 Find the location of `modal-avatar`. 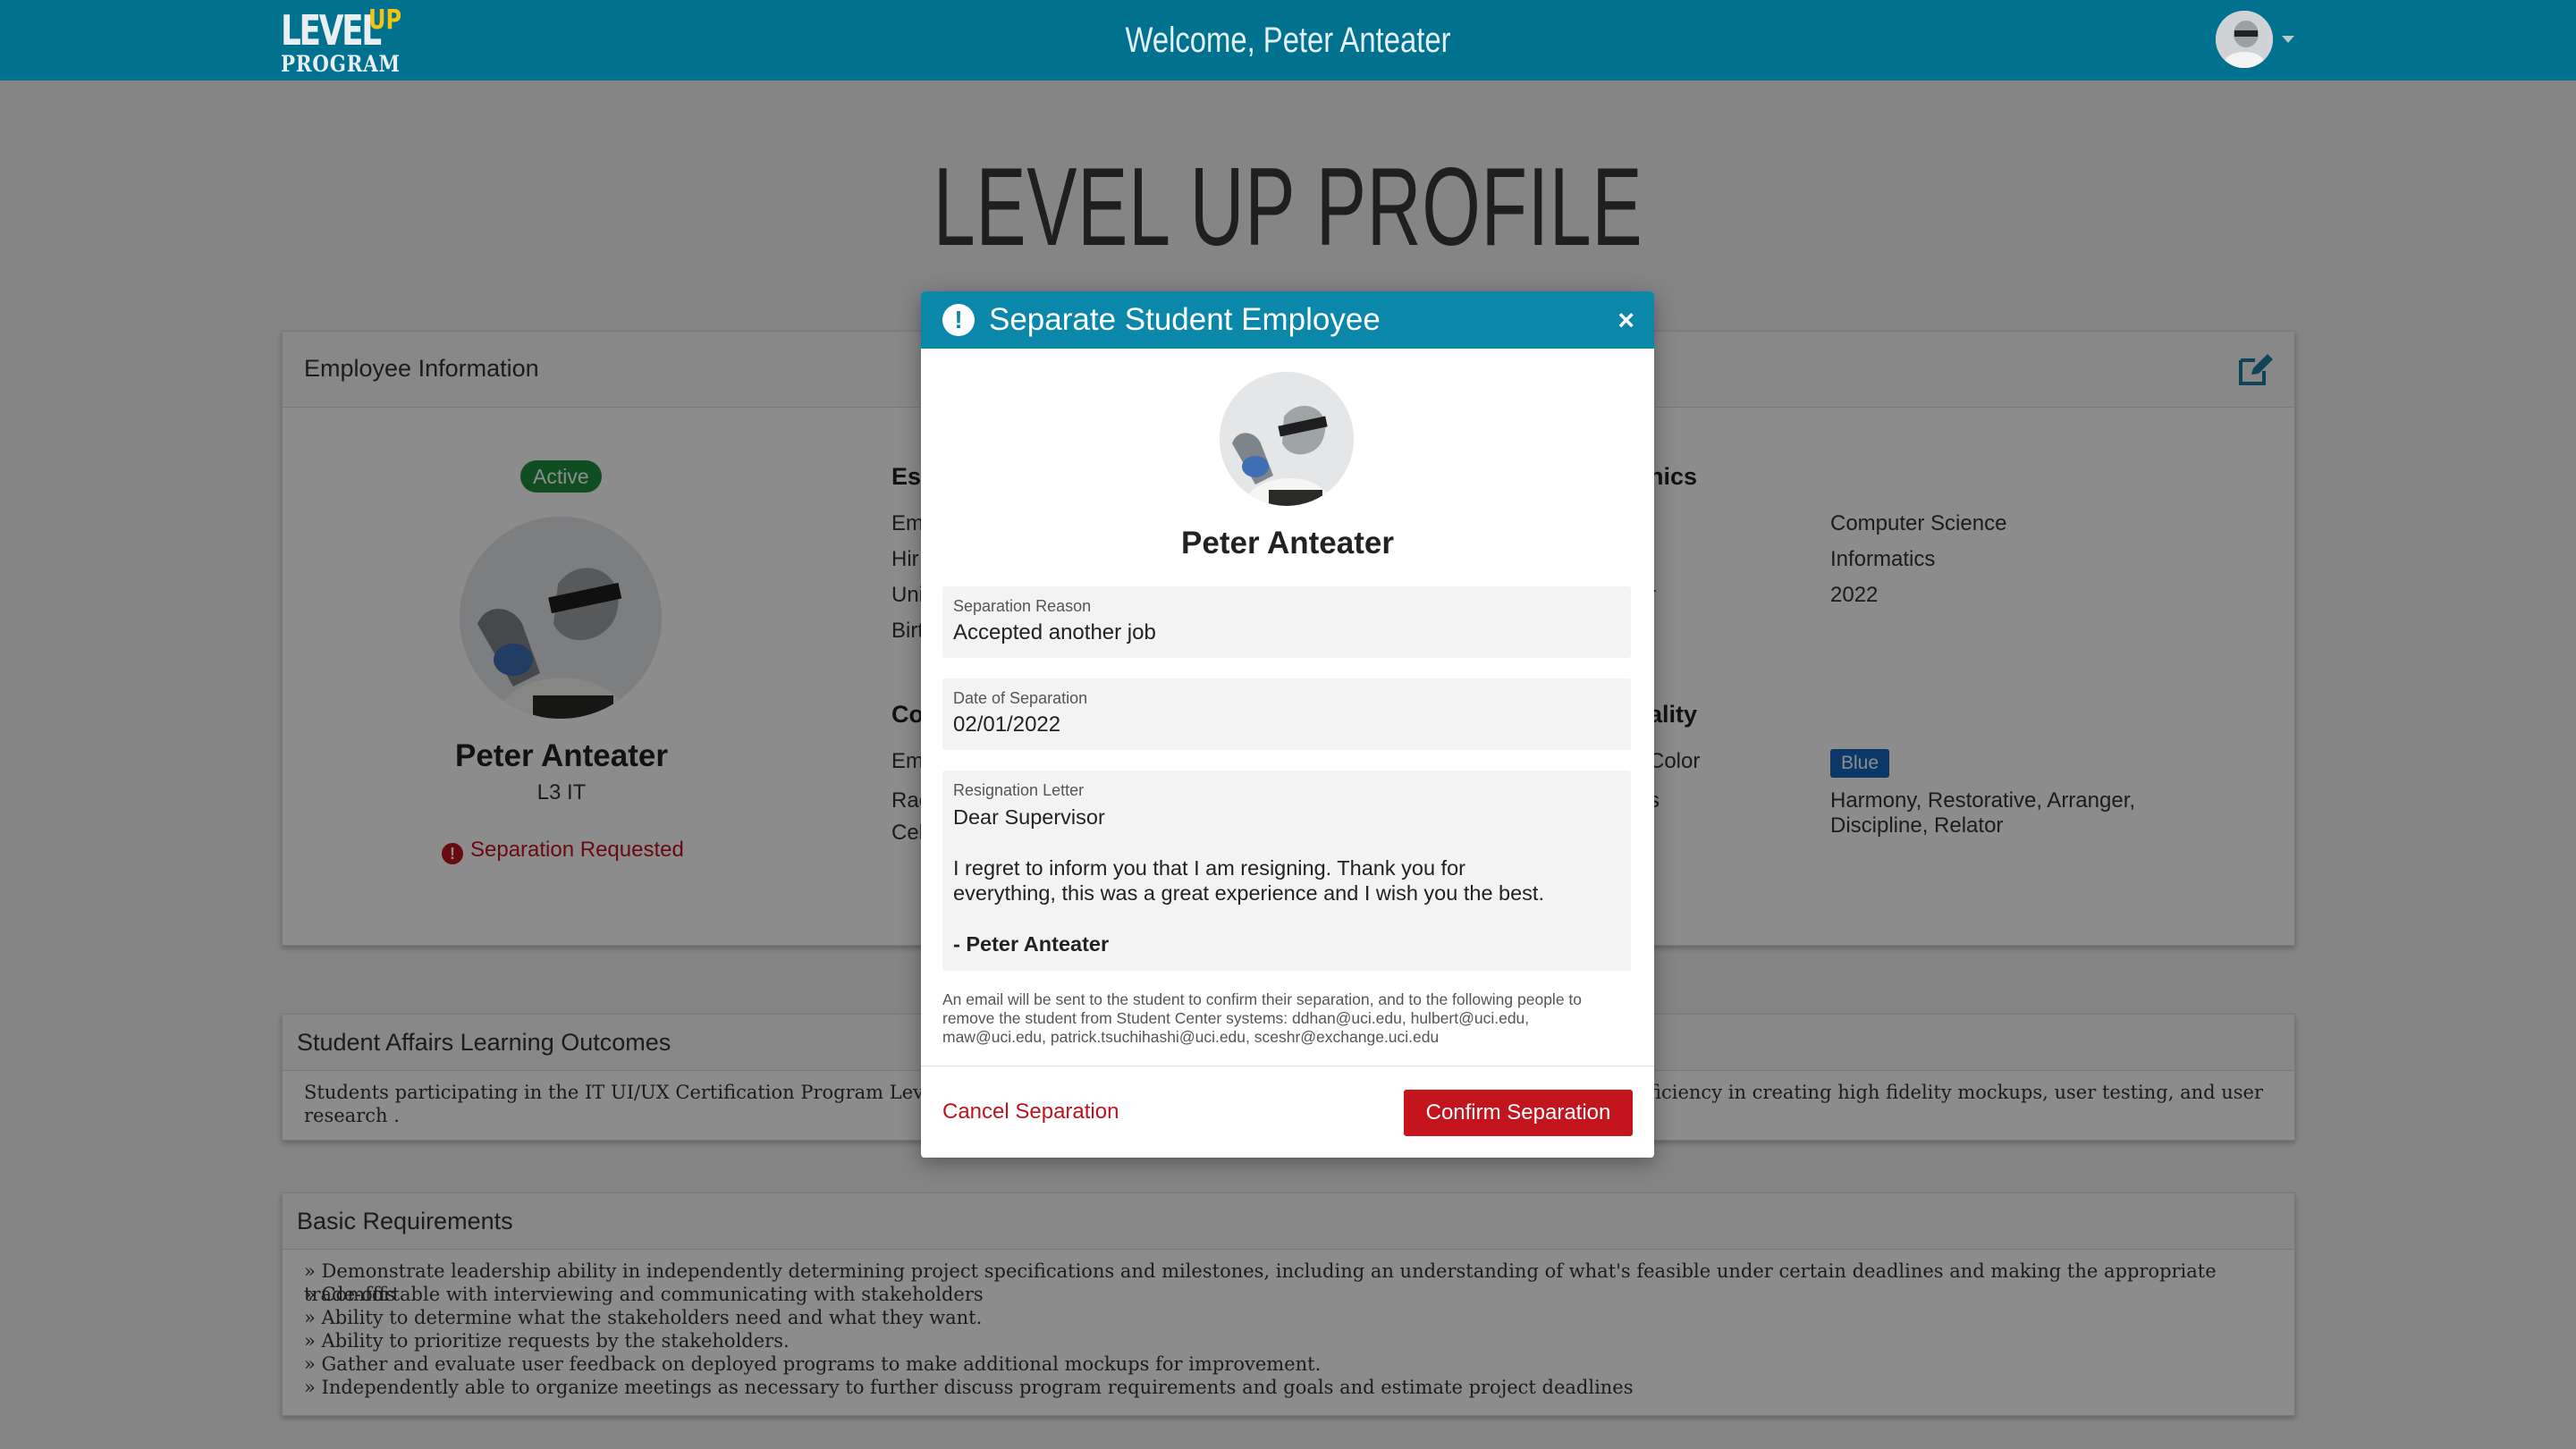

modal-avatar is located at coordinates (1287, 439).